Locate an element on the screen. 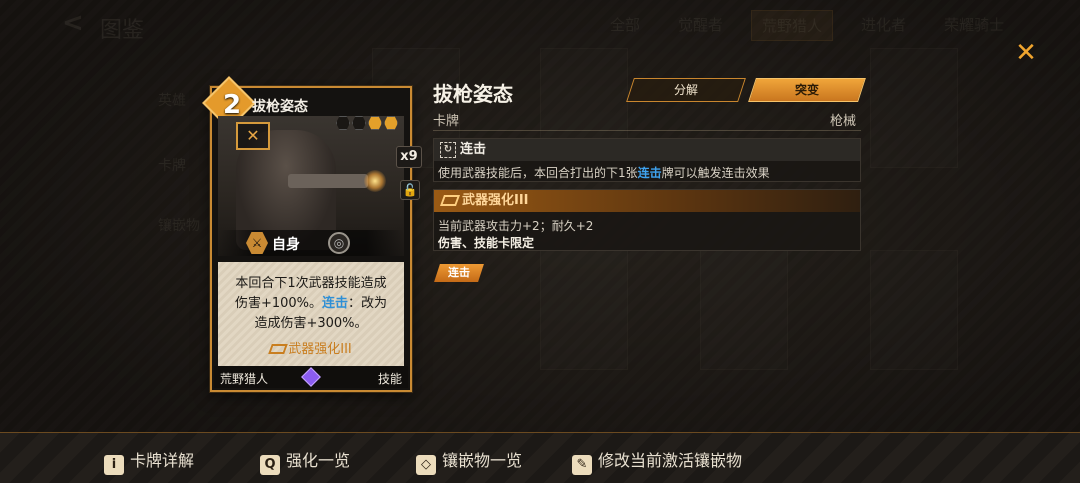  upgrade-list-button: Q 强化一览 is located at coordinates (305, 461).